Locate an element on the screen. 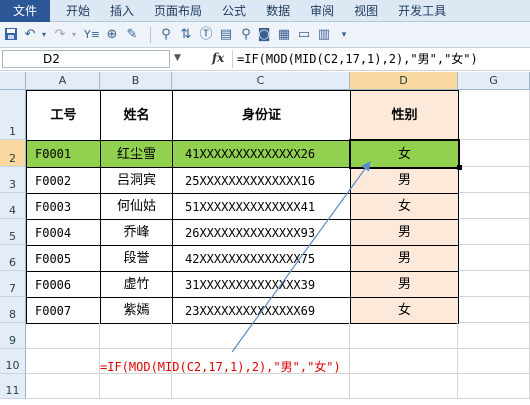 This screenshot has width=530, height=405. formula-annotation: =IF(MOD(MID(C2,17,1),2),"男","女") is located at coordinates (220, 367).